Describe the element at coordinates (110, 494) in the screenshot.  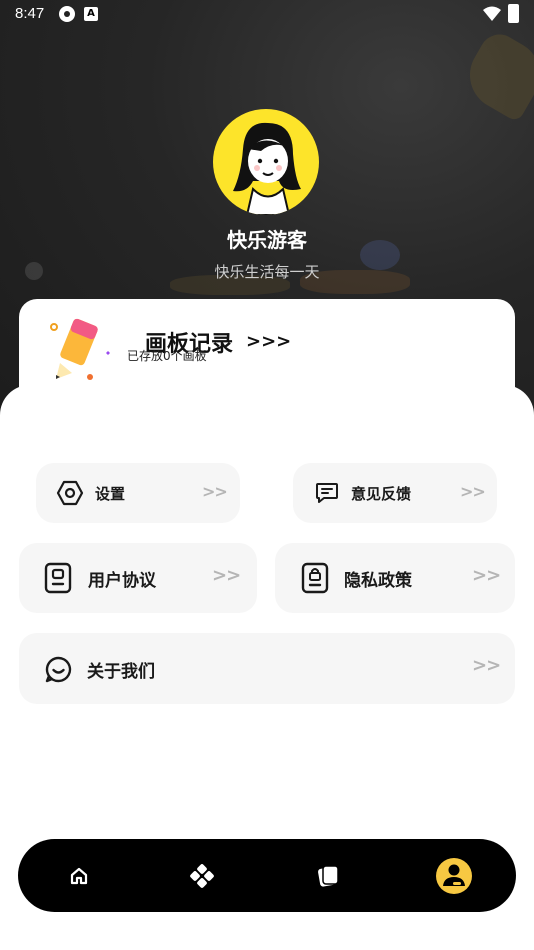
I see `settings-label: 设置` at that location.